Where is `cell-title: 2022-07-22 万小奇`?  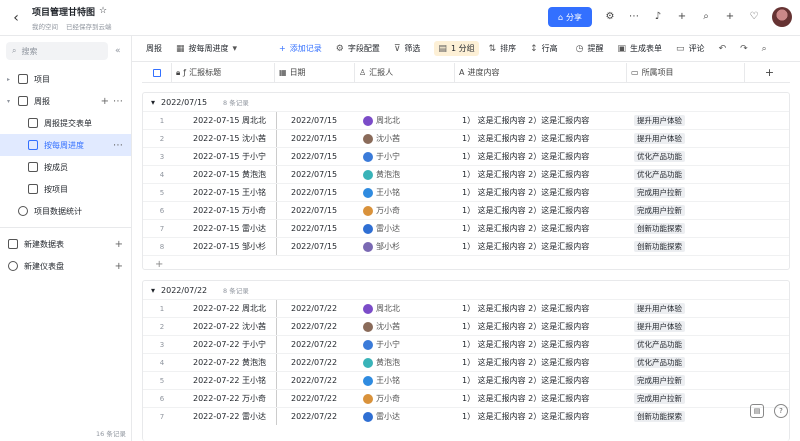 cell-title: 2022-07-22 万小奇 is located at coordinates (224, 398).